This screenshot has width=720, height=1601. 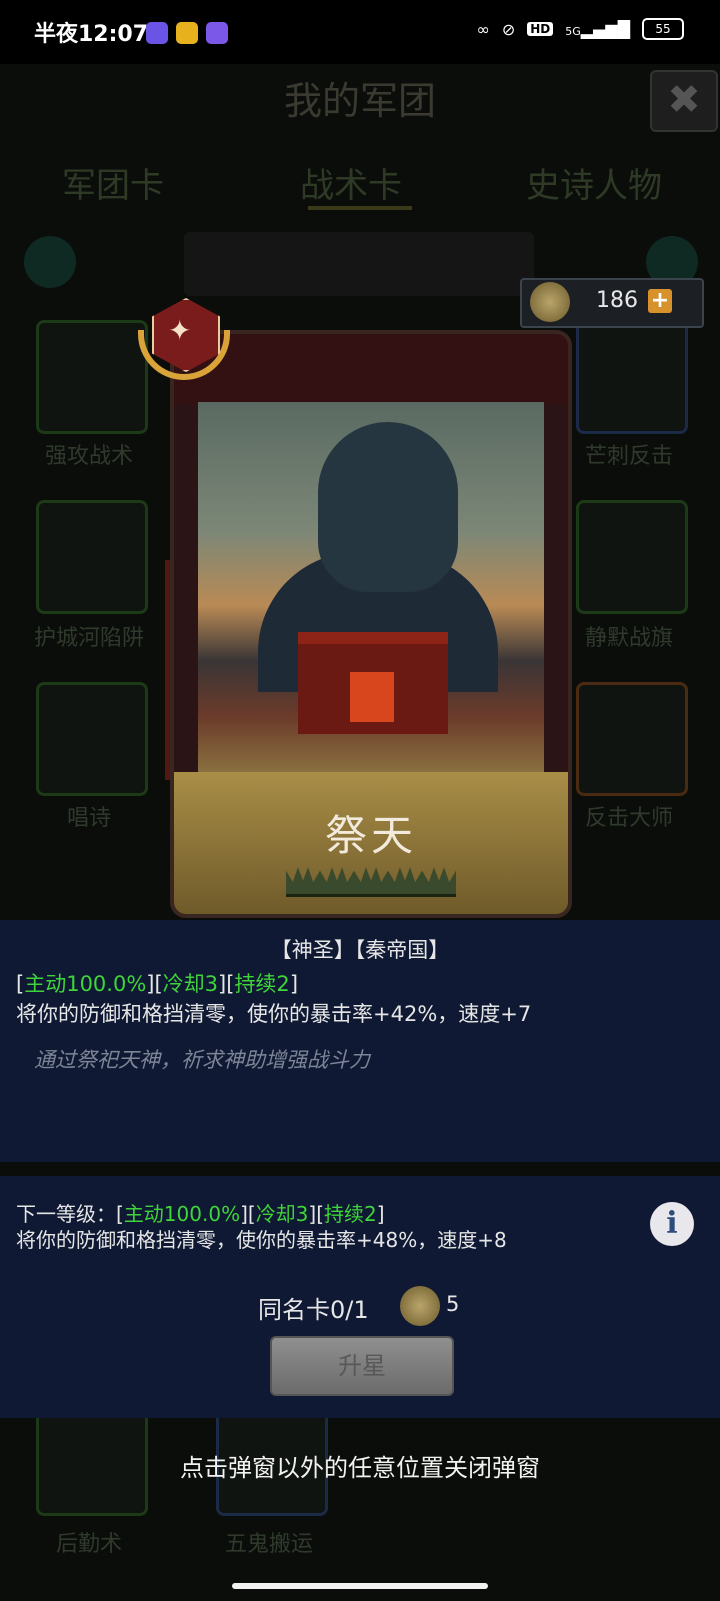 What do you see at coordinates (628, 638) in the screenshot?
I see `card-label: 静默战旗` at bounding box center [628, 638].